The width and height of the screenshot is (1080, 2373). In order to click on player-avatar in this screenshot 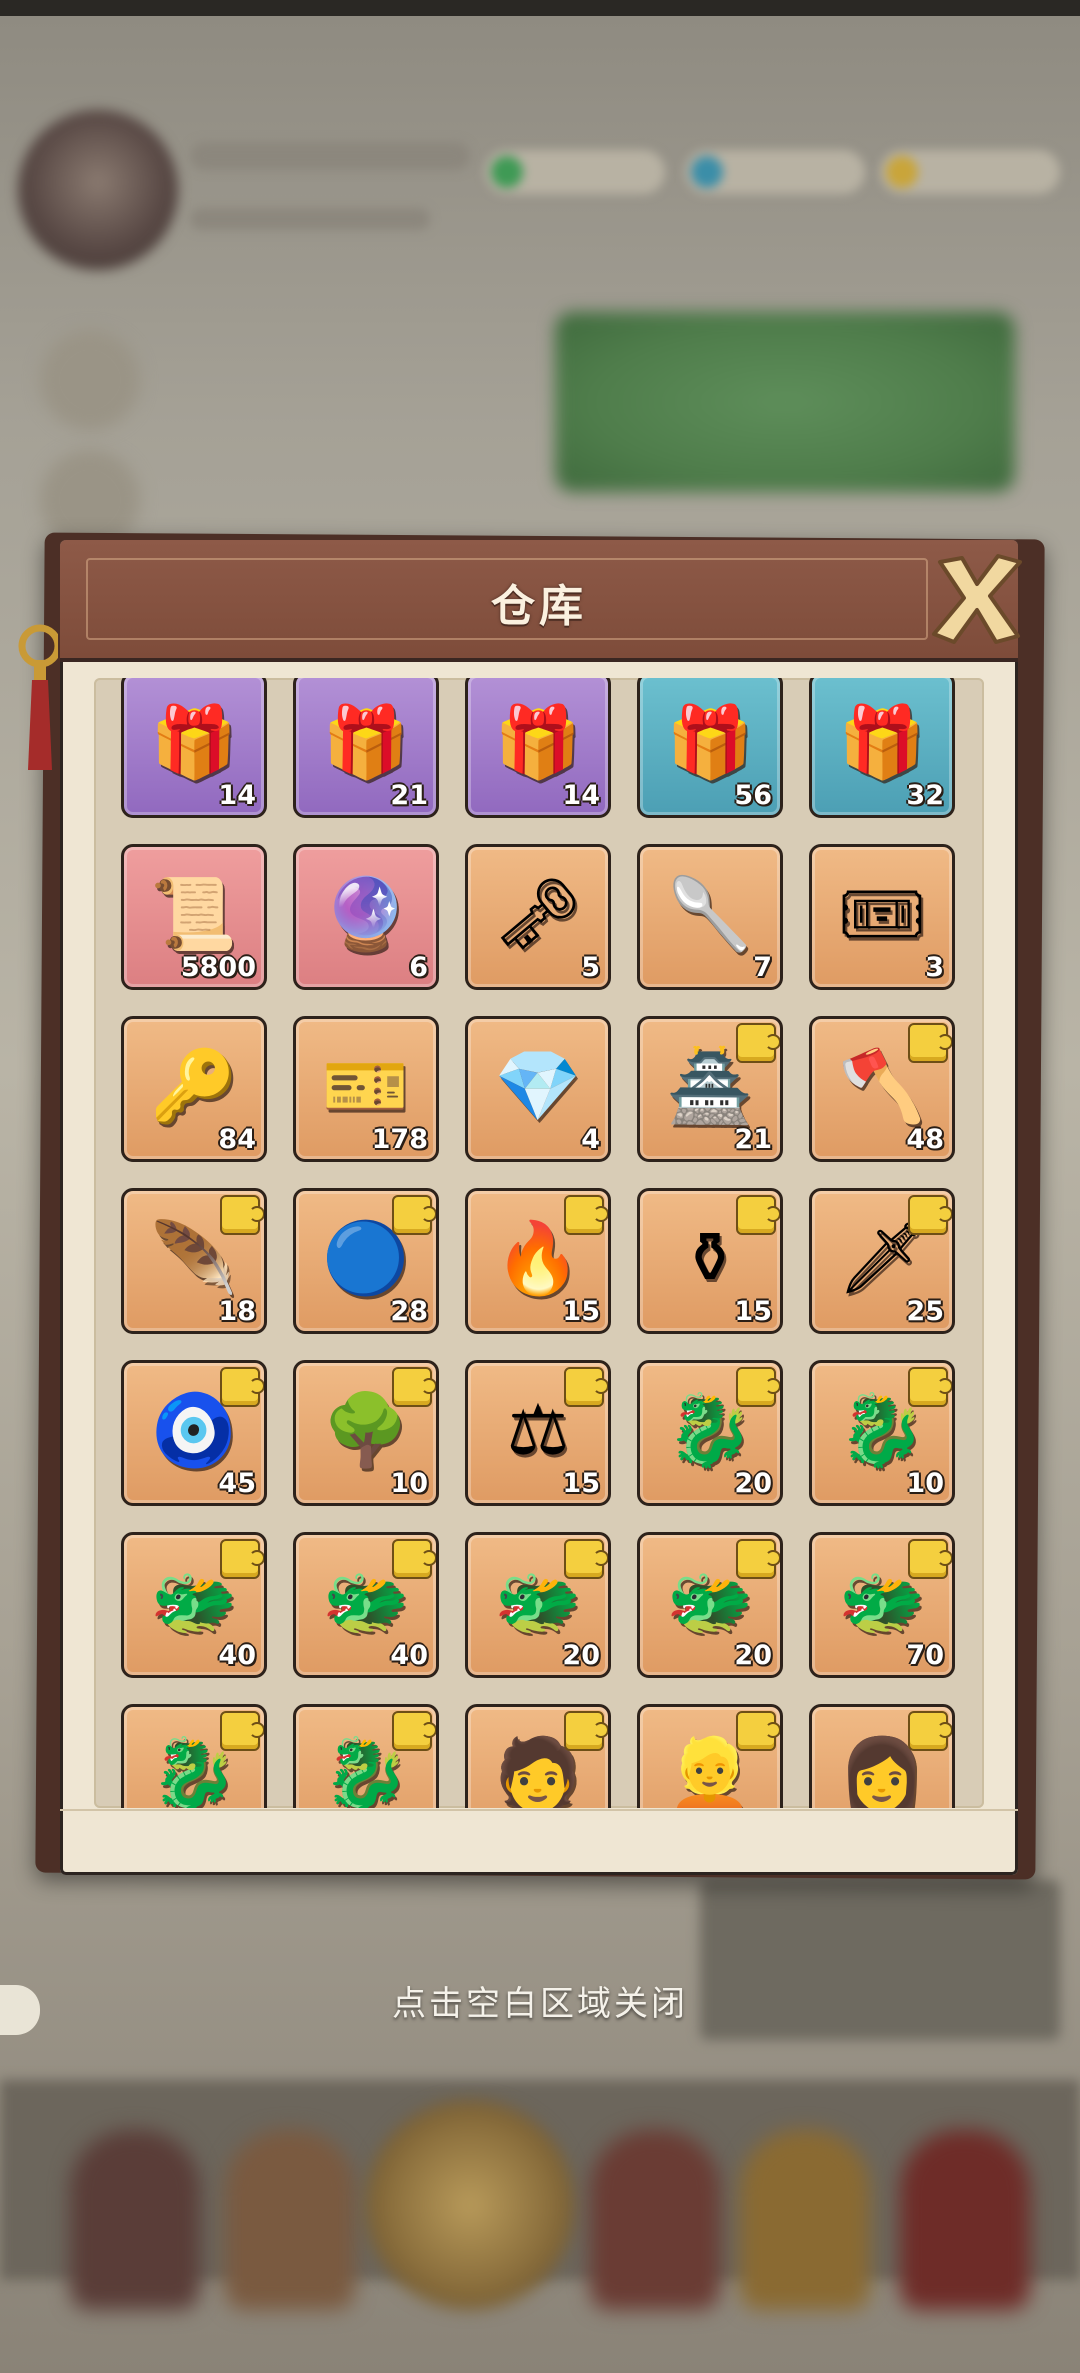, I will do `click(98, 190)`.